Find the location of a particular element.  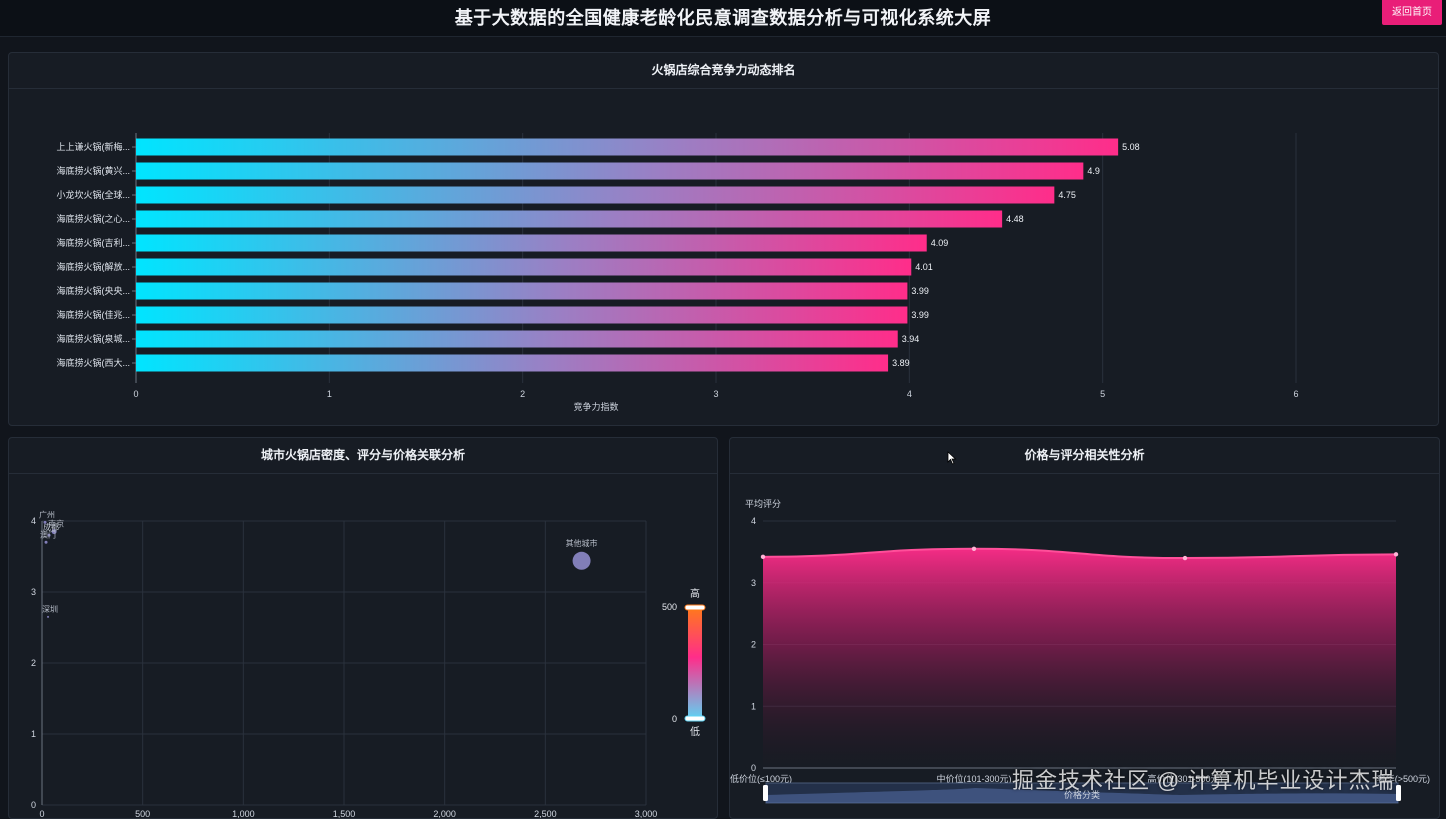

scatter-point-label: 广州 is located at coordinates (47, 514).